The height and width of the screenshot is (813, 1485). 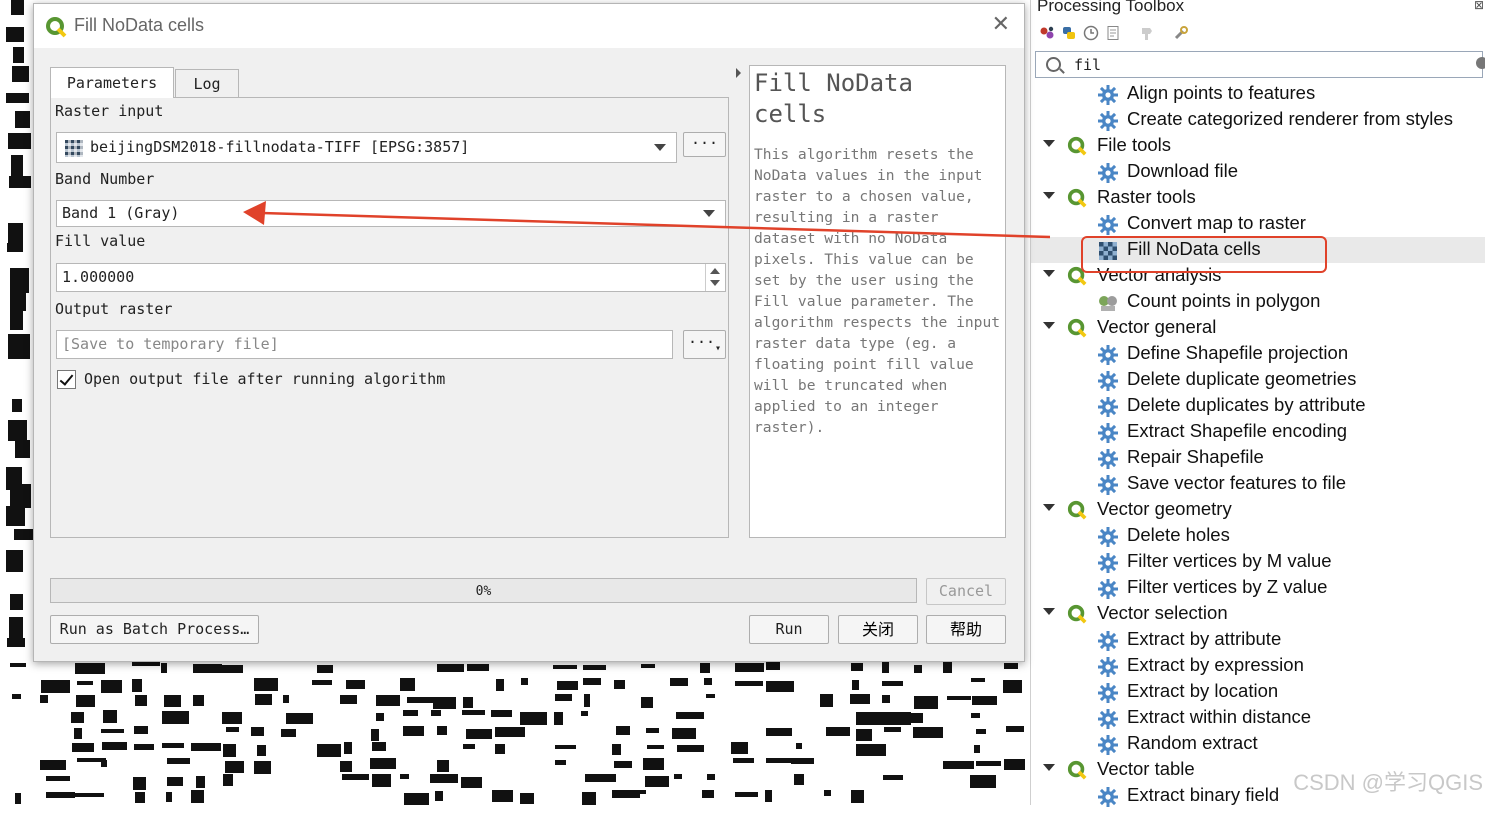 What do you see at coordinates (529, 26) in the screenshot?
I see `dialog-titlebar: Fill NoData cells ✕` at bounding box center [529, 26].